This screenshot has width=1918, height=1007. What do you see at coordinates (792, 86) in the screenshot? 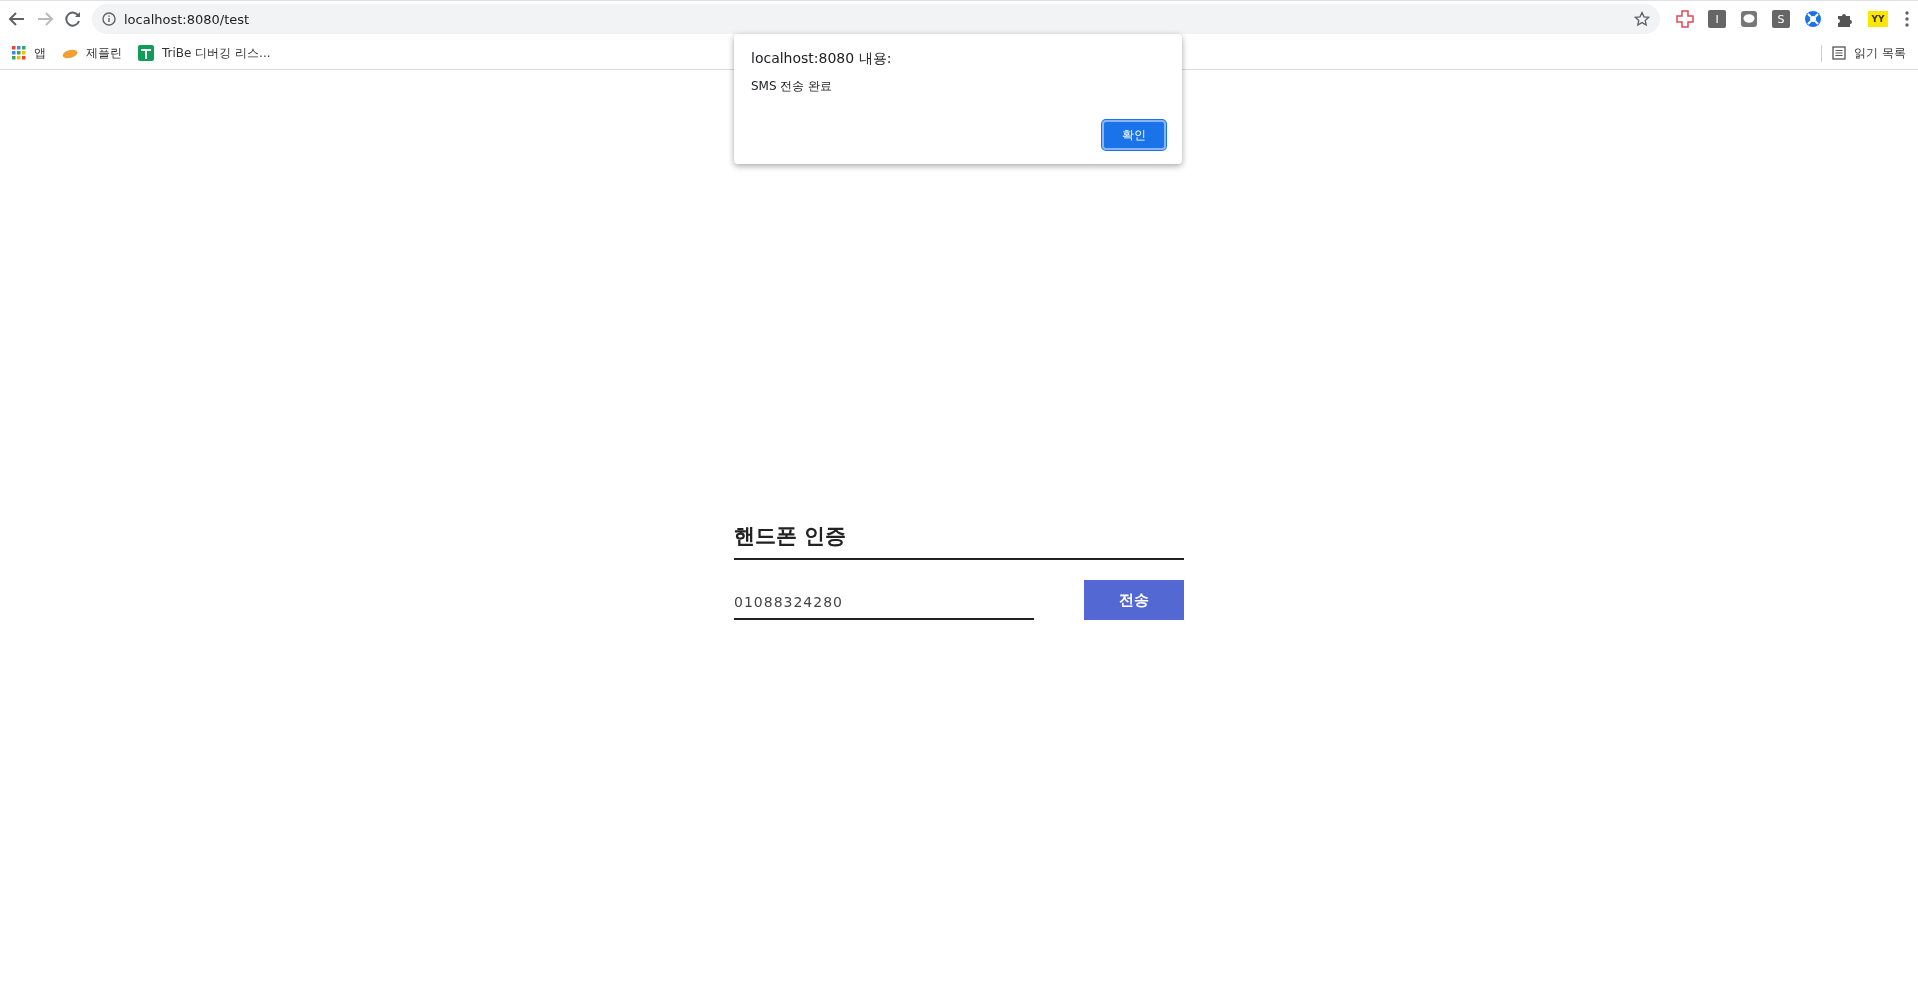
I see `dialog-message: SMS 전송 완료` at bounding box center [792, 86].